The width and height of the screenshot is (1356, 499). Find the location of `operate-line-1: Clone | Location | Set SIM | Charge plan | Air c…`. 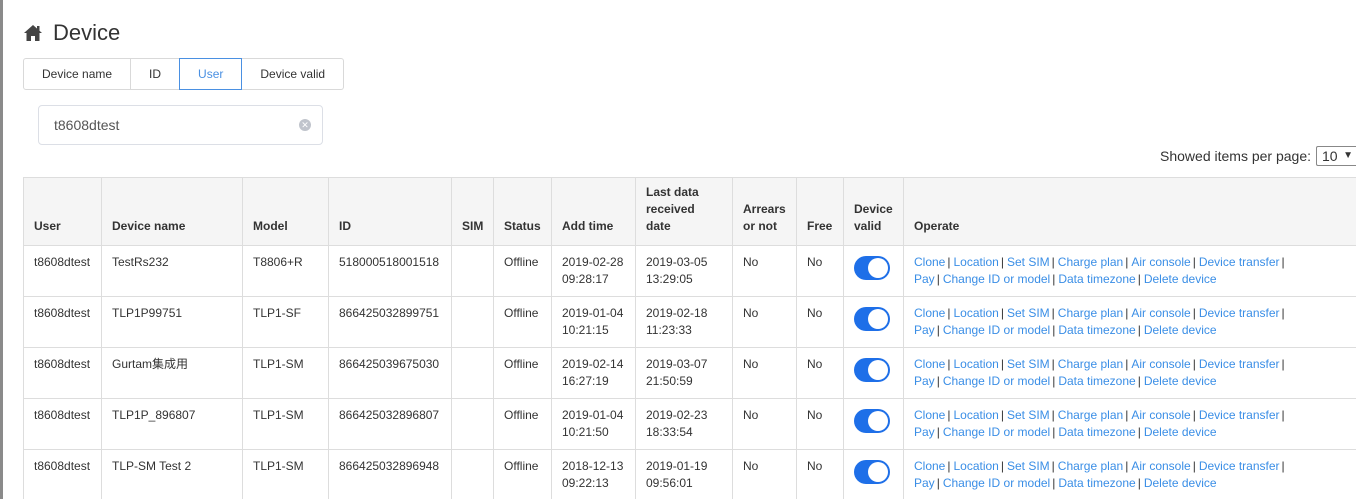

operate-line-1: Clone | Location | Set SIM | Charge plan | Air c… is located at coordinates (1133, 415).